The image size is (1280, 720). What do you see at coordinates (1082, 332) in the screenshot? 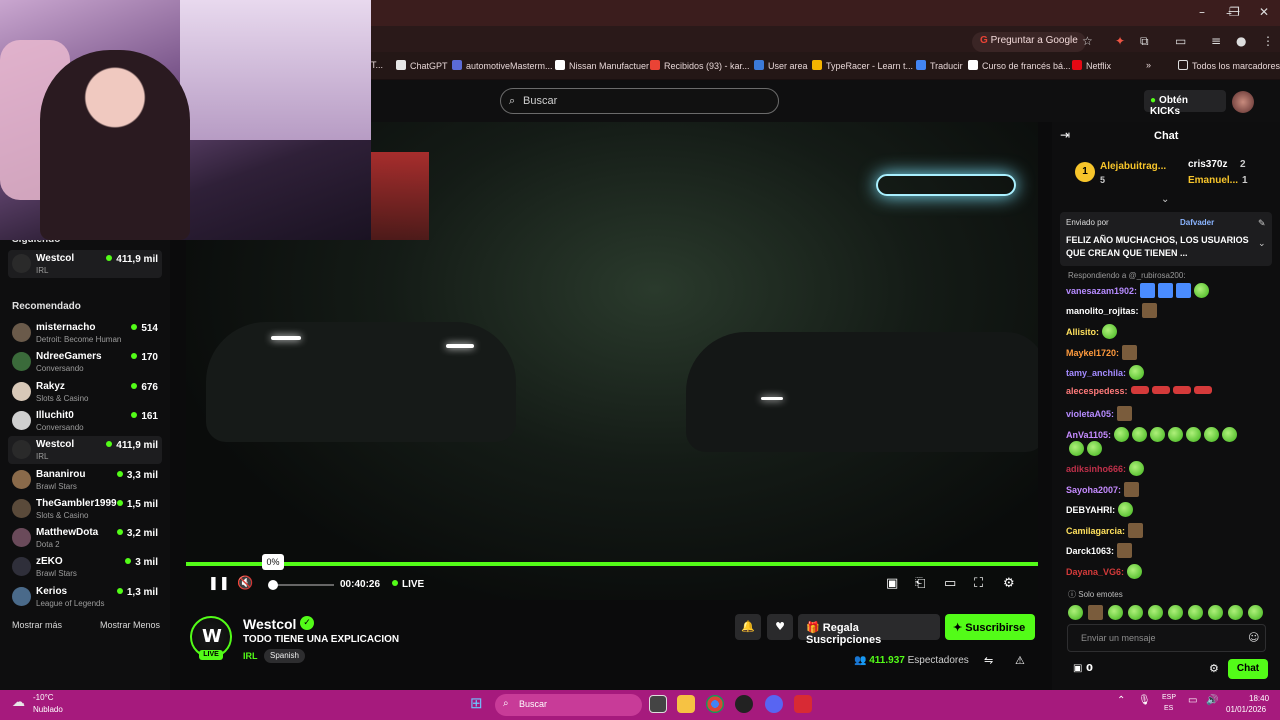
I see `chat-username: Allisito:` at bounding box center [1082, 332].